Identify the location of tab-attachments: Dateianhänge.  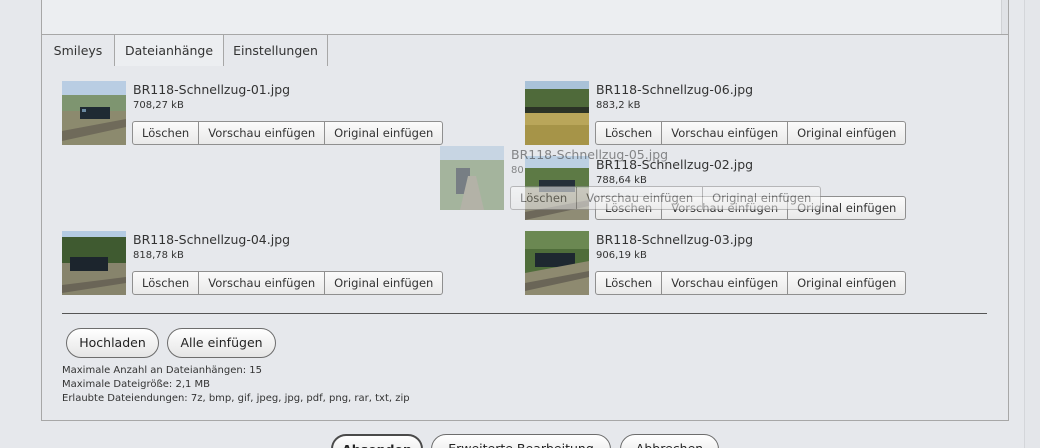
(169, 52).